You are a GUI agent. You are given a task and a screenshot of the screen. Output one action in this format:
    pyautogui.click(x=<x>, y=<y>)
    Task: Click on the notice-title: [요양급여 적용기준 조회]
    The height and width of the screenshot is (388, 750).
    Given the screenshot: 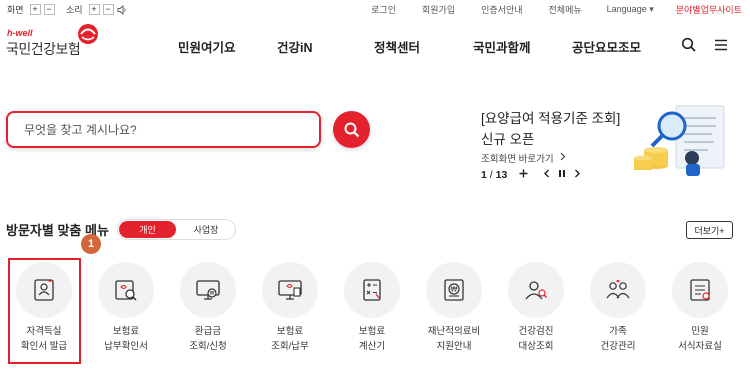 What is the action you would take?
    pyautogui.click(x=550, y=117)
    